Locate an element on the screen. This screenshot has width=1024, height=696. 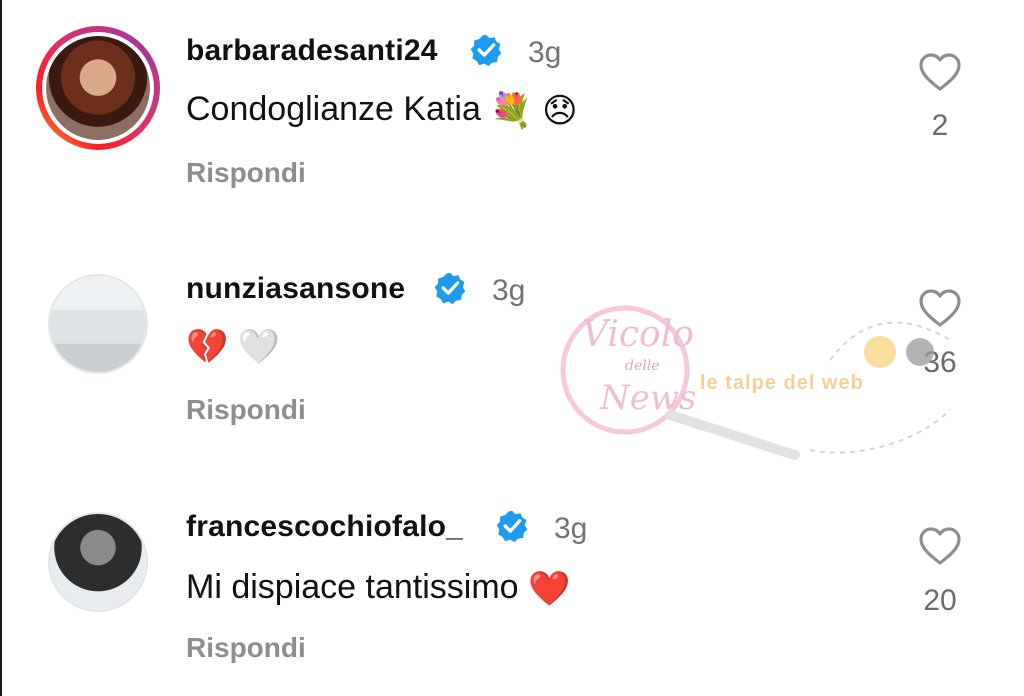
watermark-brand-bottom: News is located at coordinates (648, 398).